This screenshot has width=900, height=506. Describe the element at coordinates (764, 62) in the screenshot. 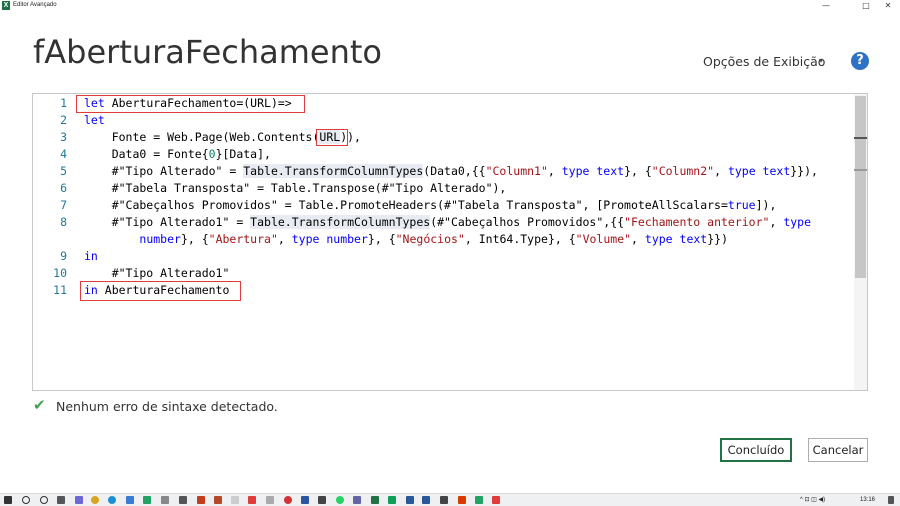

I see `display-options-menu: Opções de Exibição` at that location.